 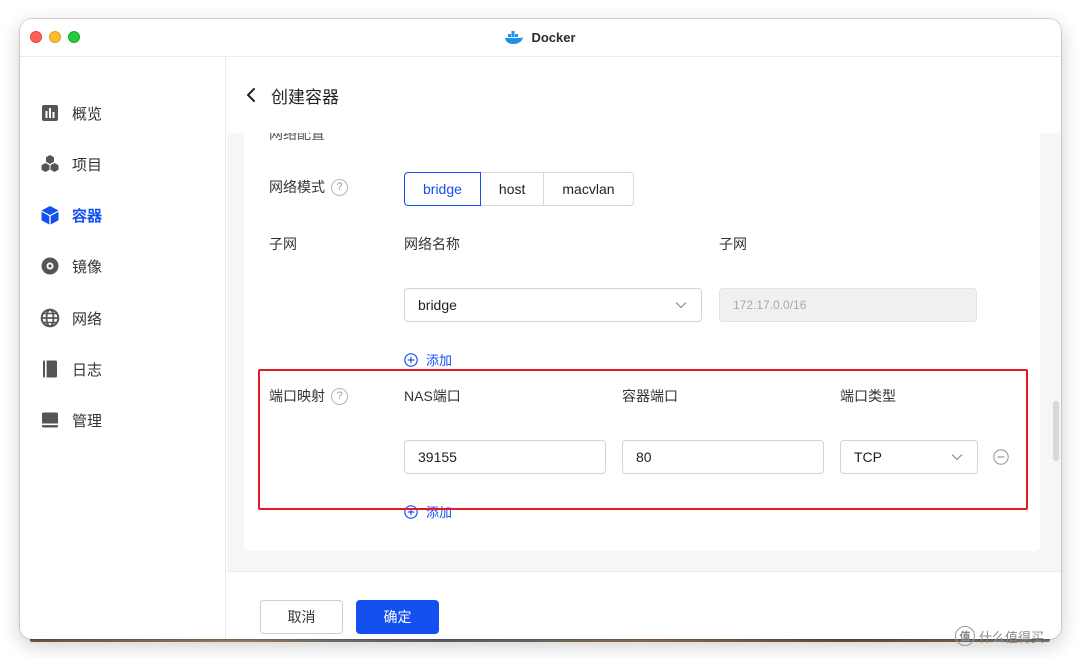 What do you see at coordinates (36, 37) in the screenshot?
I see `close-window-button` at bounding box center [36, 37].